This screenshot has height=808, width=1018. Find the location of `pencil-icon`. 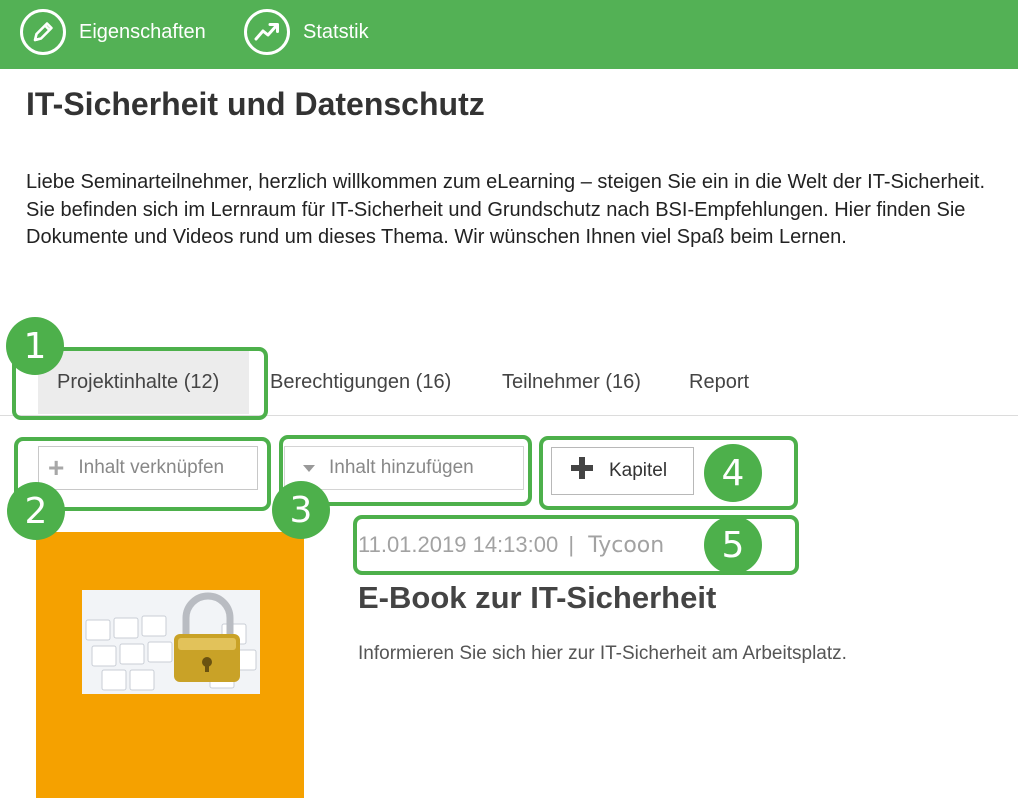

pencil-icon is located at coordinates (43, 32).